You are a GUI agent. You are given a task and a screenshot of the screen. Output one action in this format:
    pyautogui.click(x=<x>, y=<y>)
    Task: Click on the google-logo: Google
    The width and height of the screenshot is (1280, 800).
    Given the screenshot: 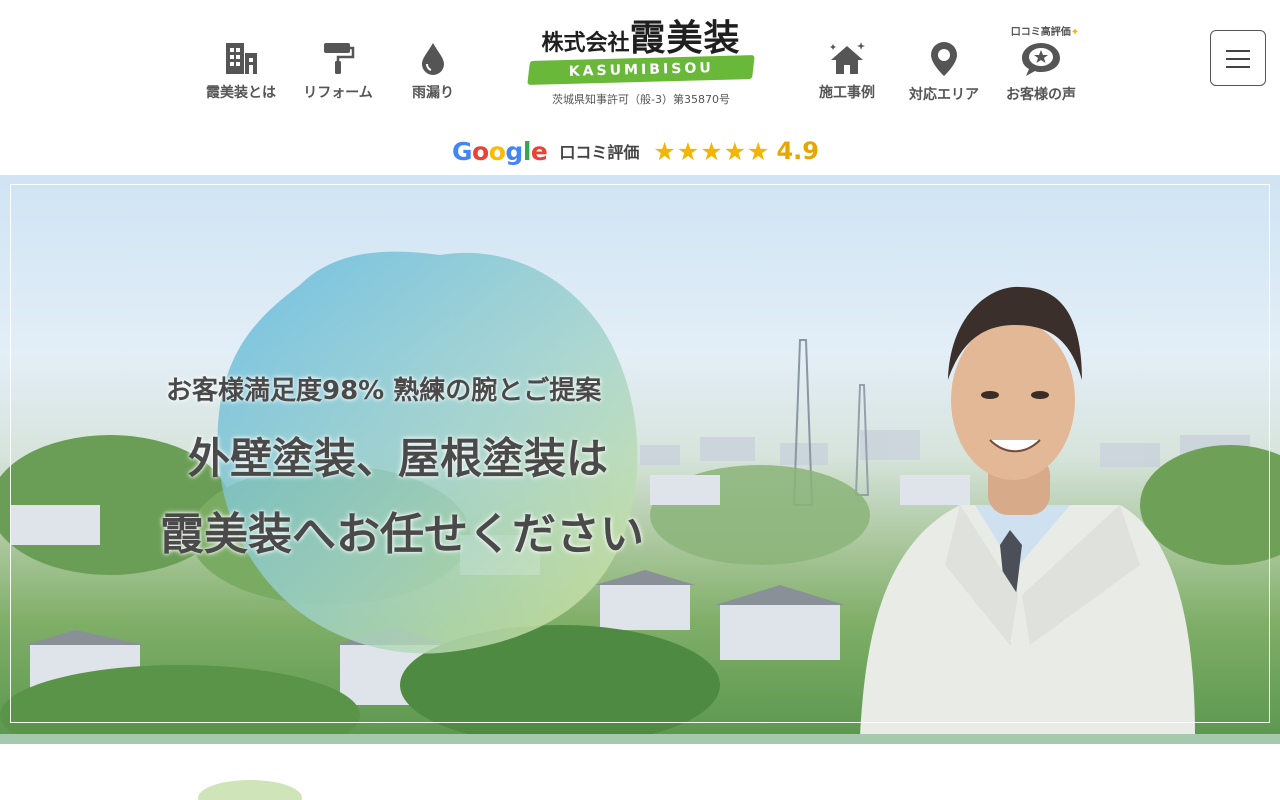 What is the action you would take?
    pyautogui.click(x=500, y=151)
    